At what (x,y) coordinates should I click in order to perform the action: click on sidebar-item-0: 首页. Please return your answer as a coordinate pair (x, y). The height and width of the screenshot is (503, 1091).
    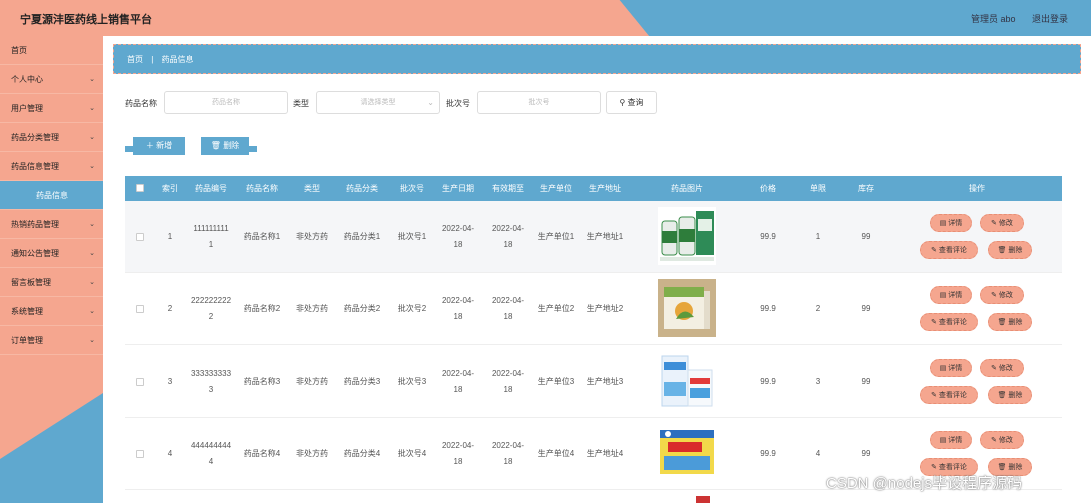
    Looking at the image, I should click on (51, 50).